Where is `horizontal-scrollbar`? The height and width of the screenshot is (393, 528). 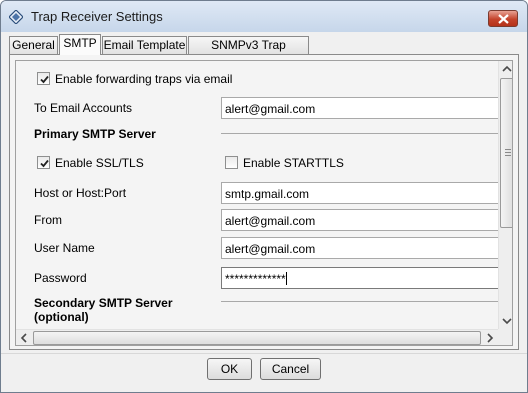 horizontal-scrollbar is located at coordinates (257, 337).